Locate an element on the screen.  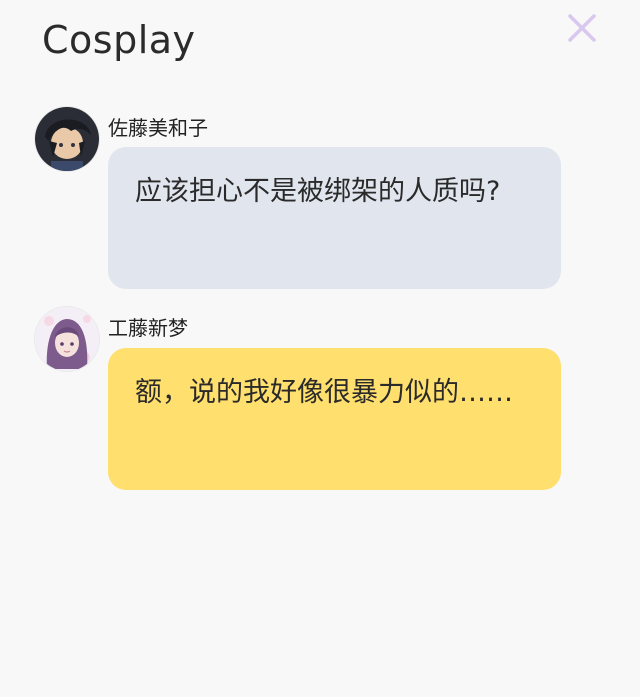
dark-haired-character-avatar-icon is located at coordinates (67, 139).